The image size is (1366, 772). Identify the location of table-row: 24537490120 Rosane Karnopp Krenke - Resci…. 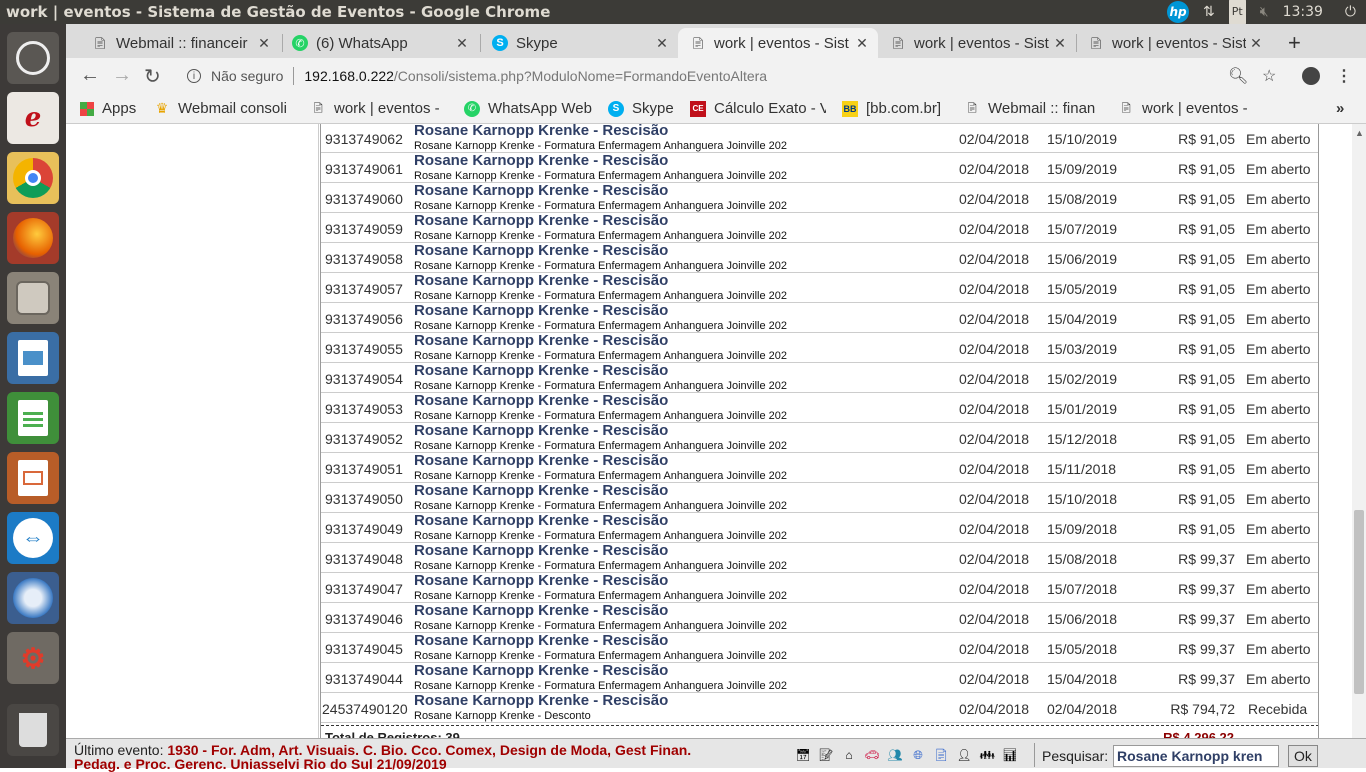
(819, 707).